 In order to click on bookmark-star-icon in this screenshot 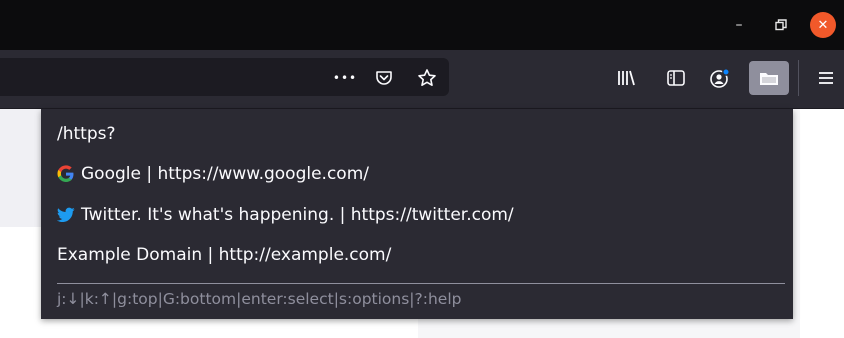, I will do `click(427, 77)`.